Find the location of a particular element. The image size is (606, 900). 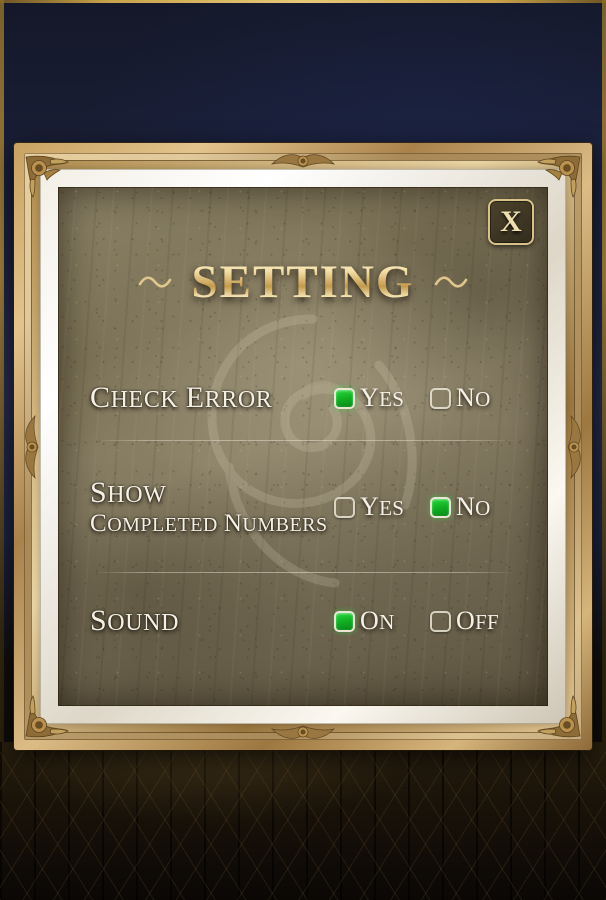

setting-row-check-error: CHECK ERROR YES NO is located at coordinates (303, 398).